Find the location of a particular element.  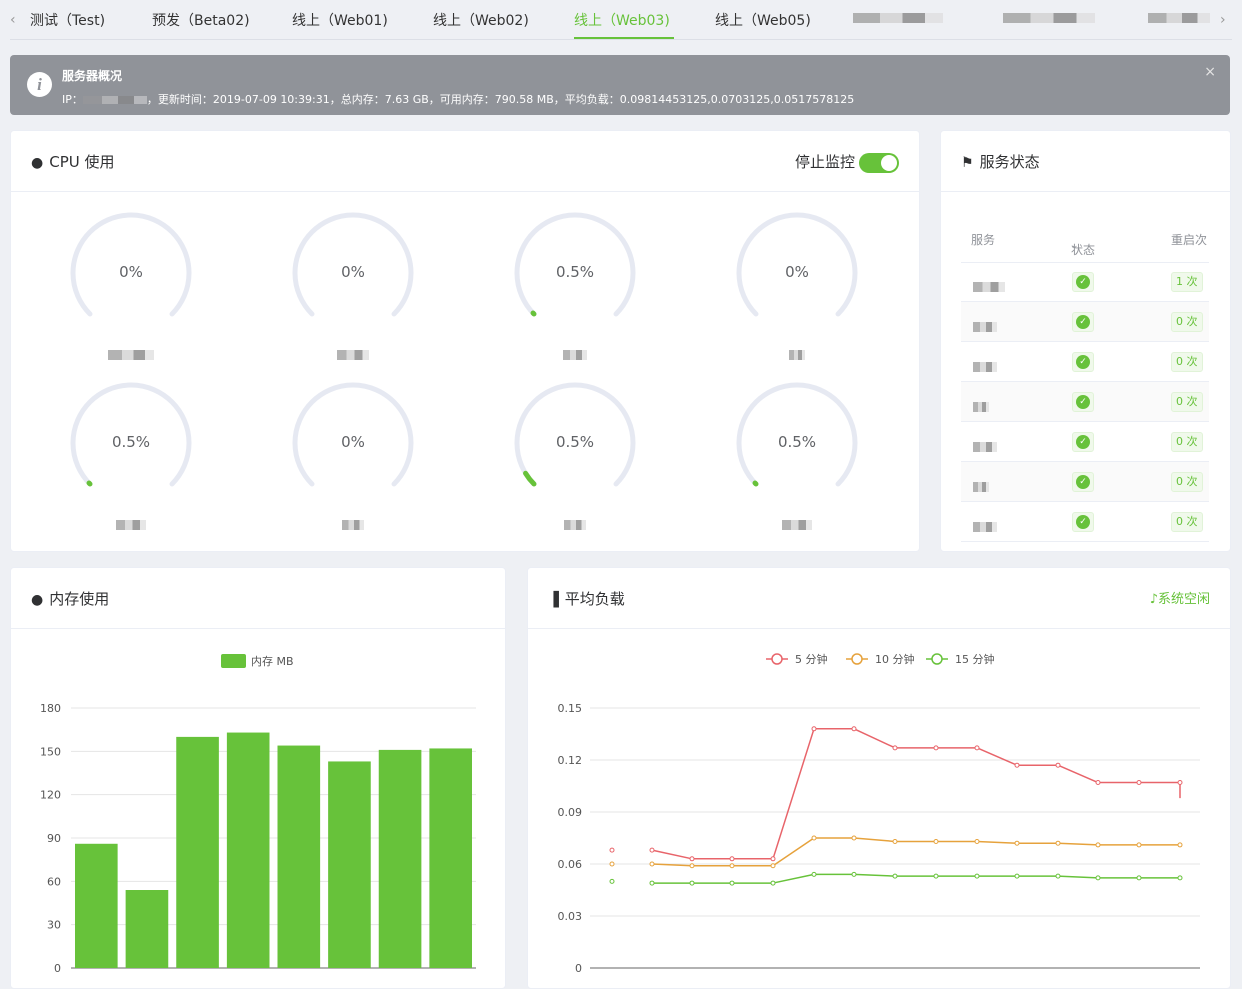

tabs-divider is located at coordinates (621, 39).